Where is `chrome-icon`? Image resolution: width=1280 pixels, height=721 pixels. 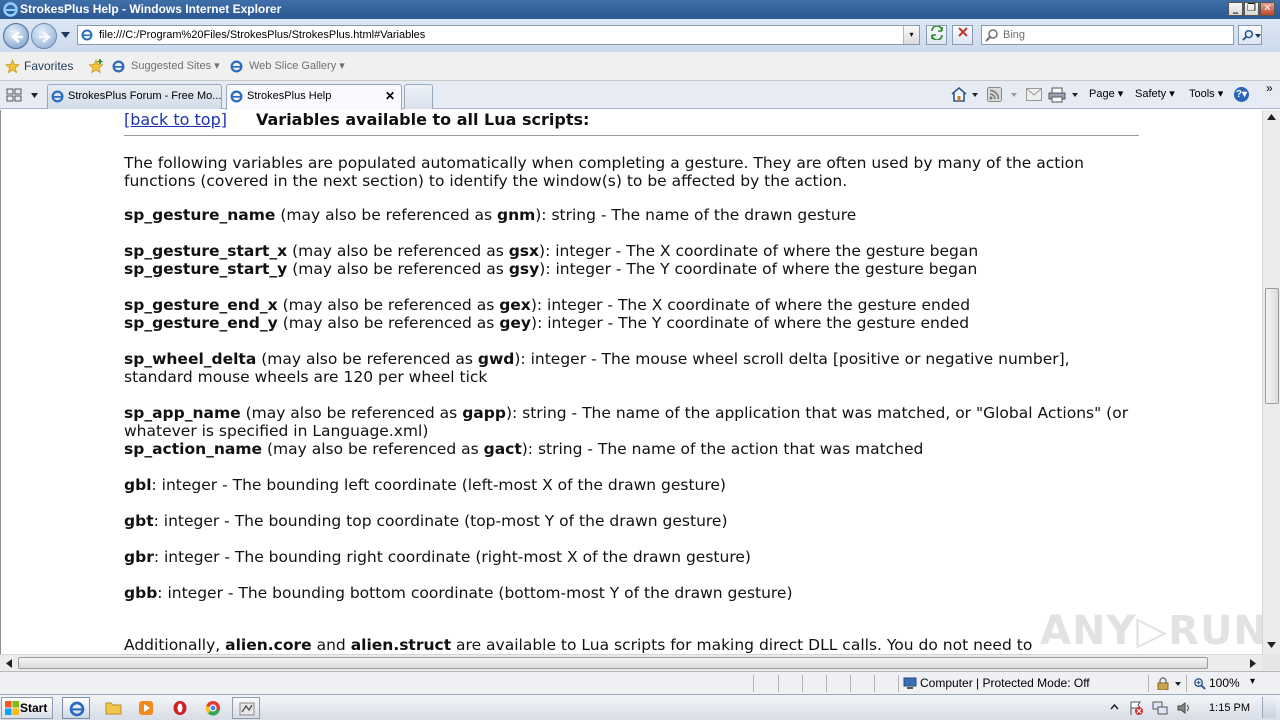 chrome-icon is located at coordinates (212, 708).